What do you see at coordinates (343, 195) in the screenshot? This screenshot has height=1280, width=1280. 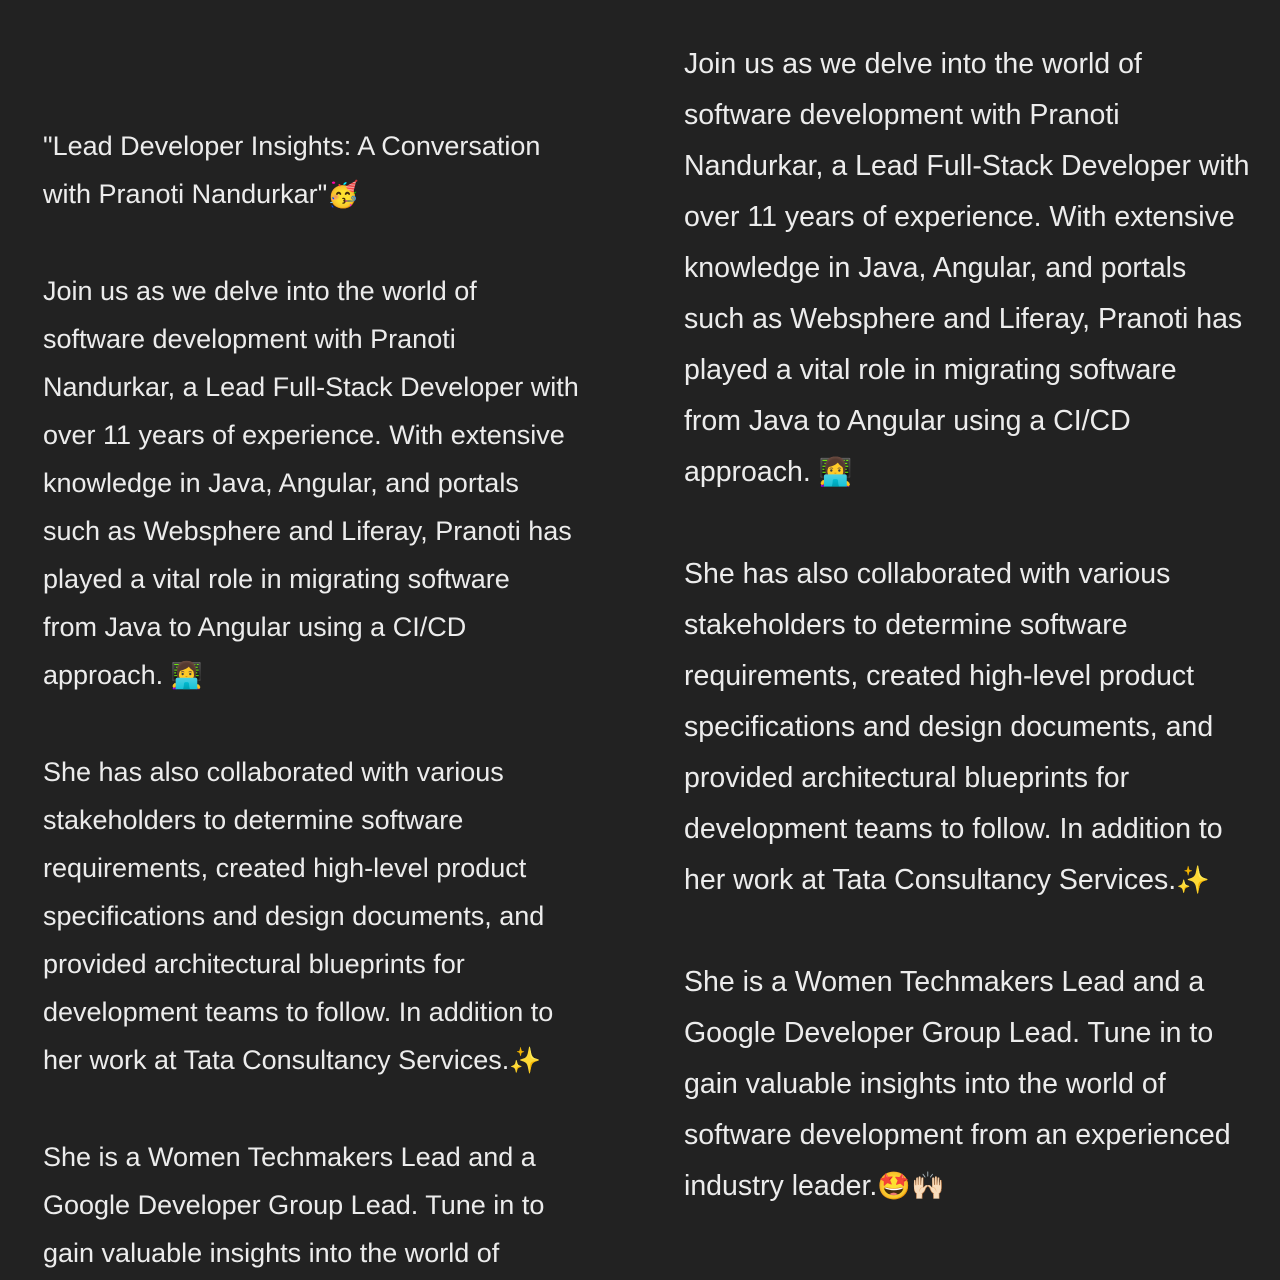 I see `partying-face-icon: 🥳` at bounding box center [343, 195].